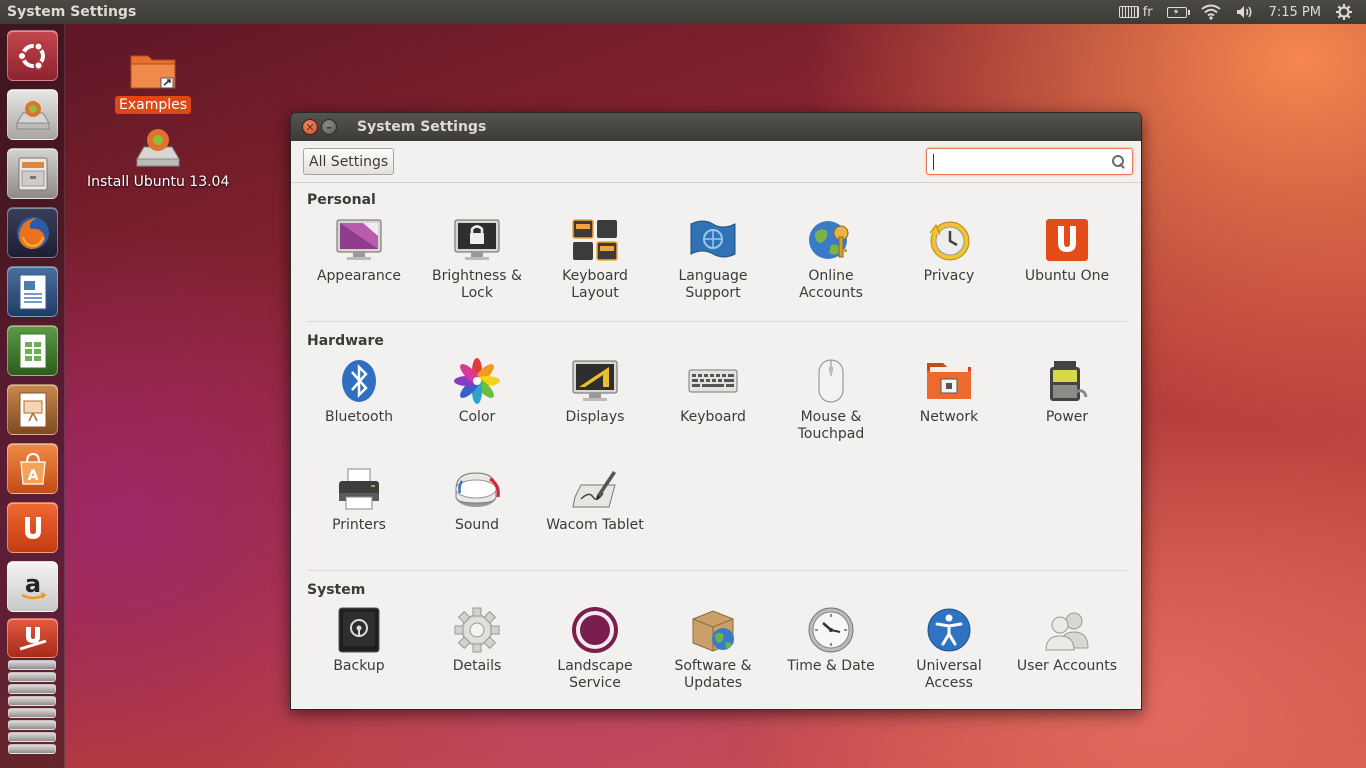 Image resolution: width=1366 pixels, height=768 pixels. I want to click on color-icon, so click(477, 381).